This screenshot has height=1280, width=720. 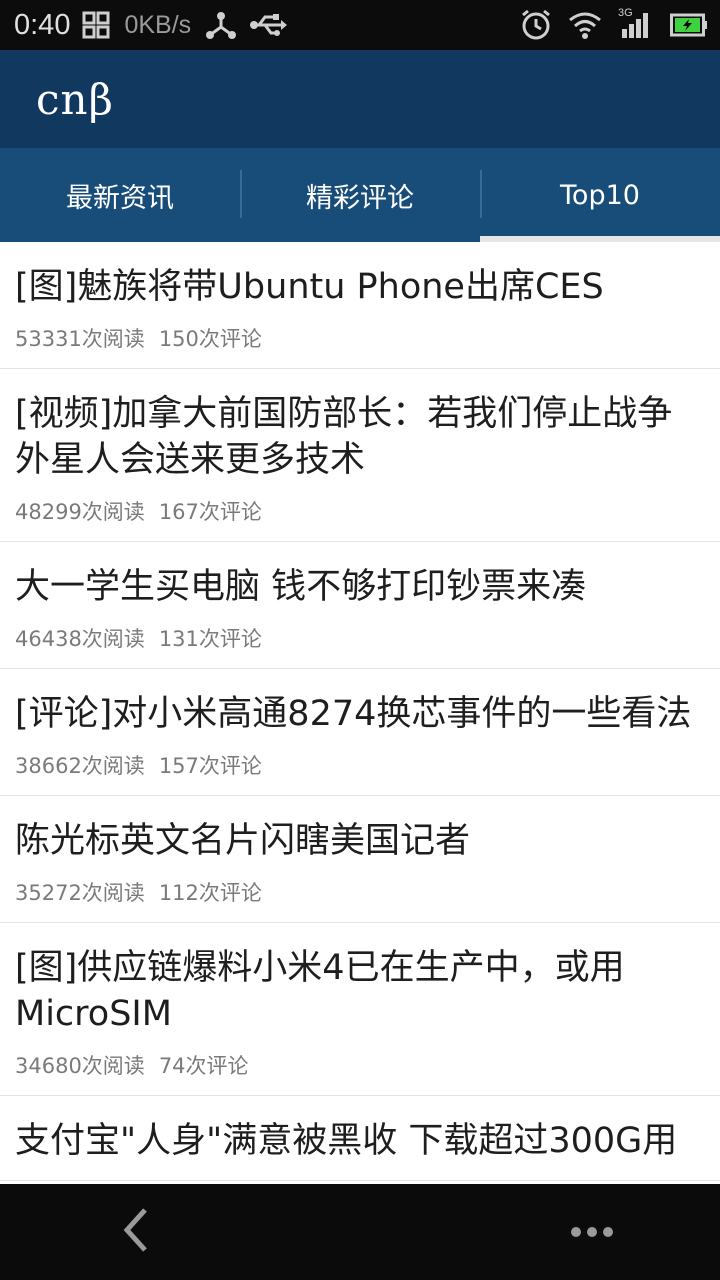 What do you see at coordinates (360, 1232) in the screenshot?
I see `bottom-nav-bar` at bounding box center [360, 1232].